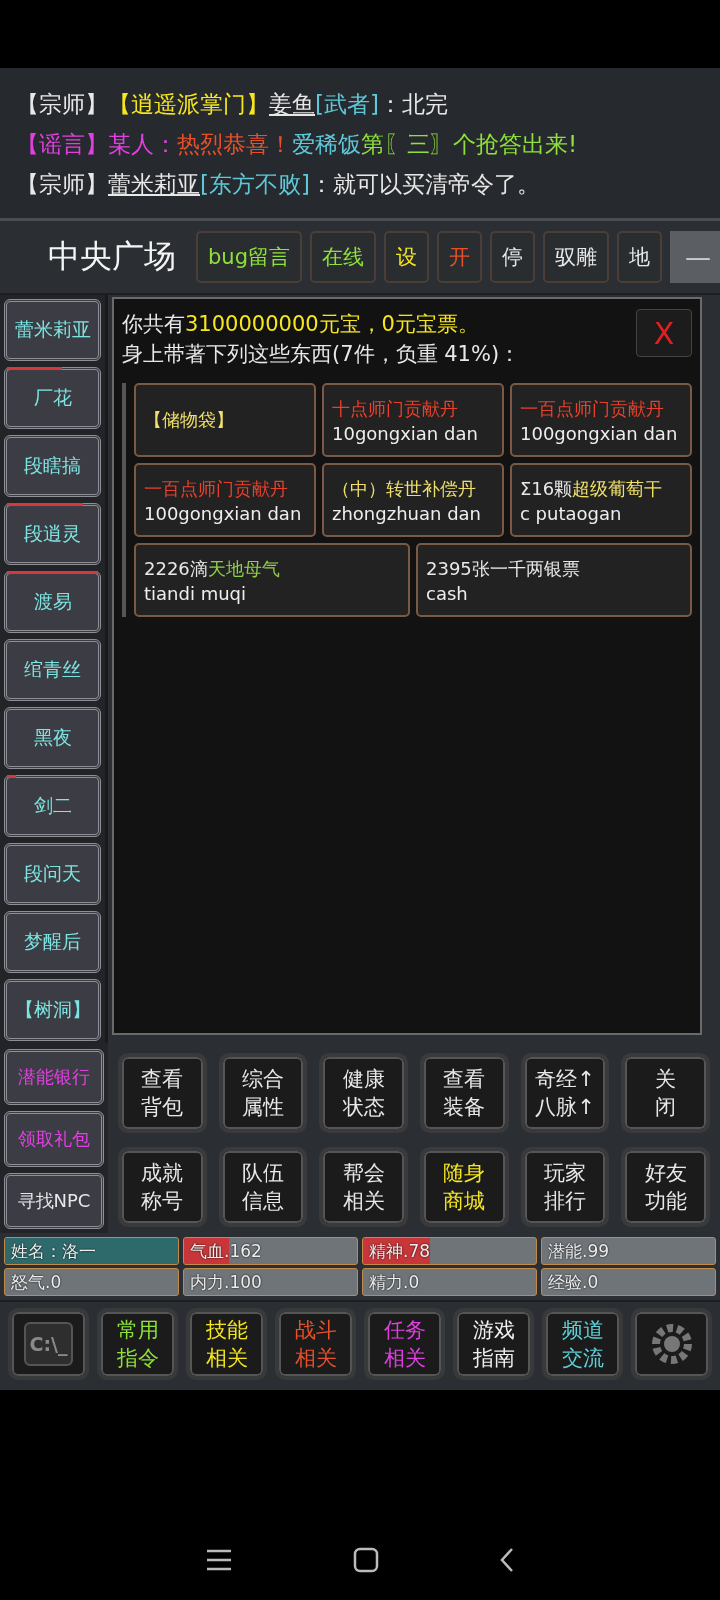  I want to click on player-button: 段逍灵, so click(52, 534).